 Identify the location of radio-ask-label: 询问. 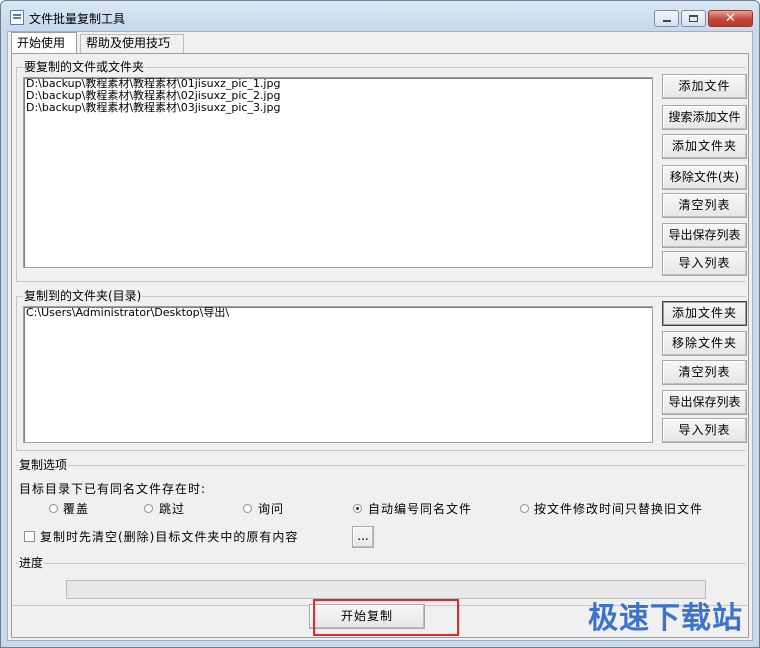
(271, 508).